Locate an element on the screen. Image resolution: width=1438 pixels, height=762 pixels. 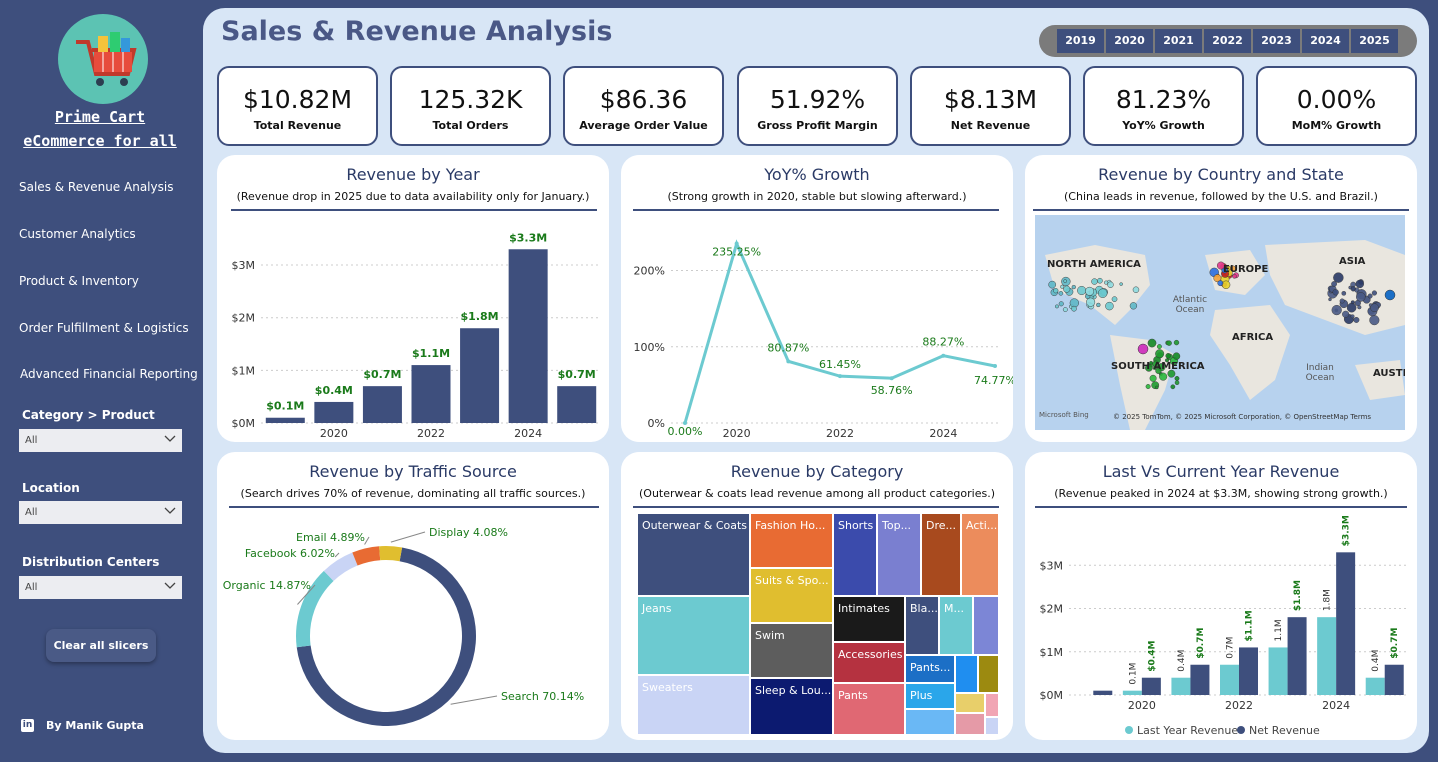
year-button-2019: 2019 is located at coordinates (1080, 41).